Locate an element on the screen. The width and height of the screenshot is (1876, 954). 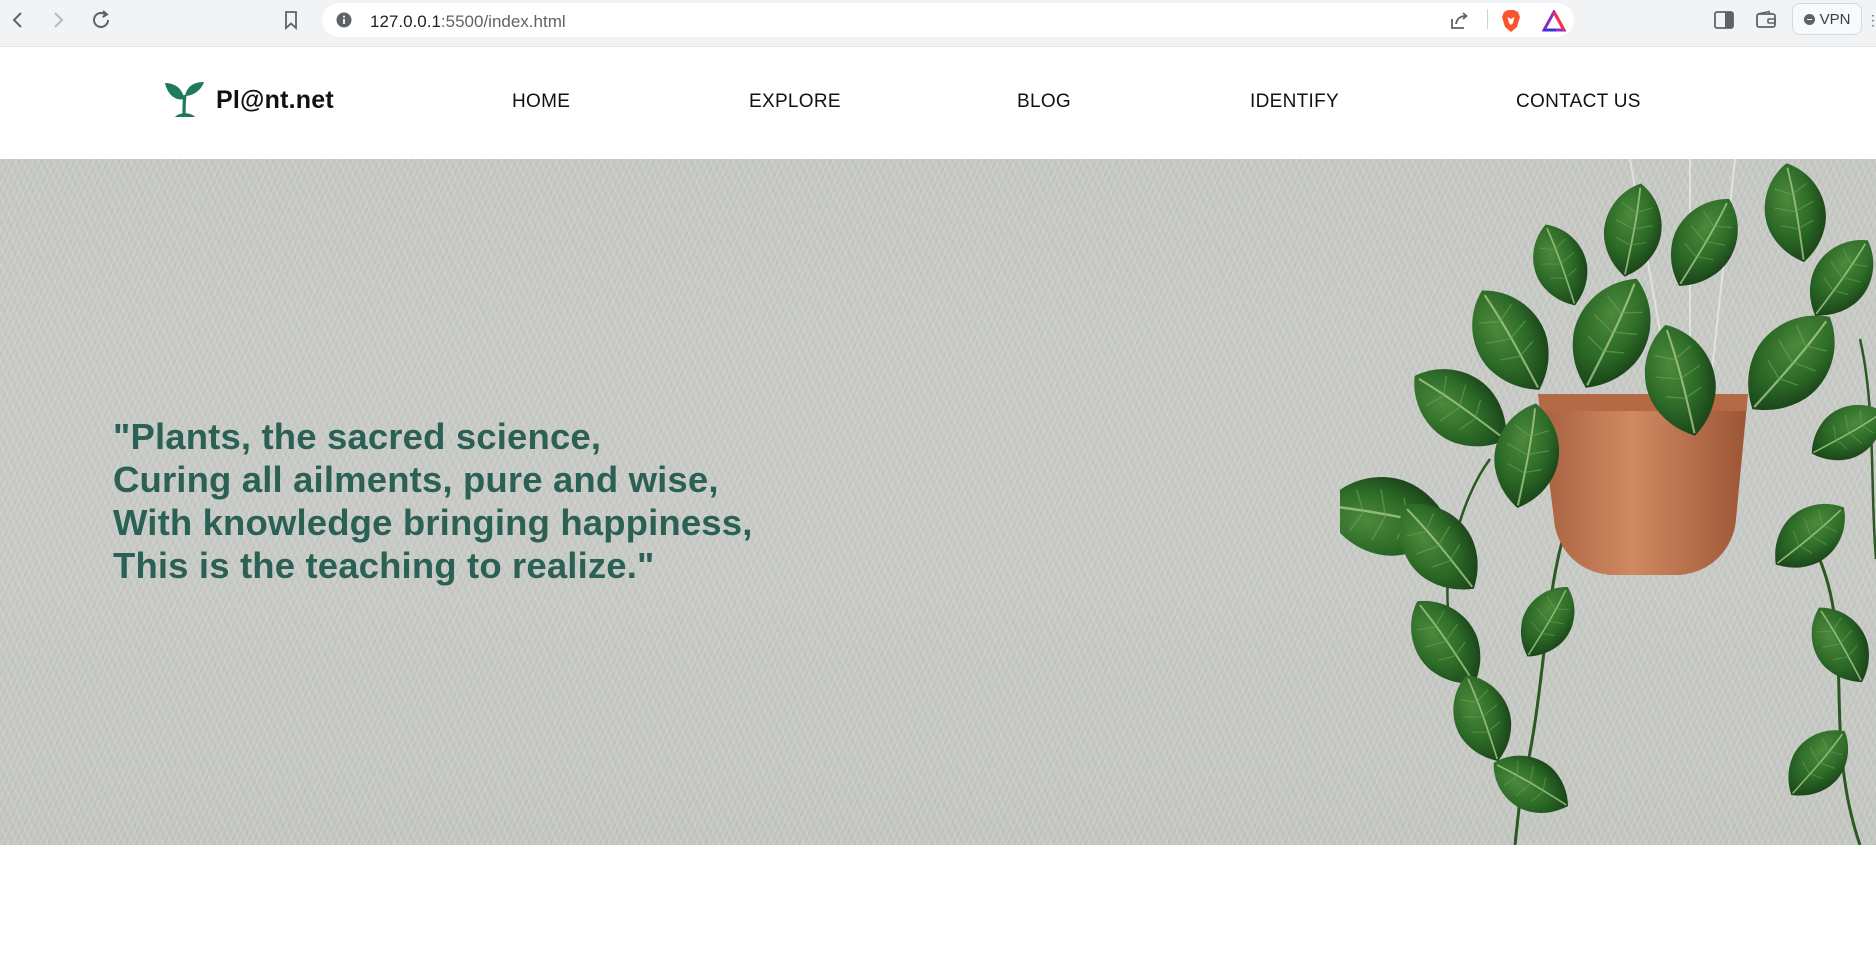
vpn-label: VPN is located at coordinates (1835, 19).